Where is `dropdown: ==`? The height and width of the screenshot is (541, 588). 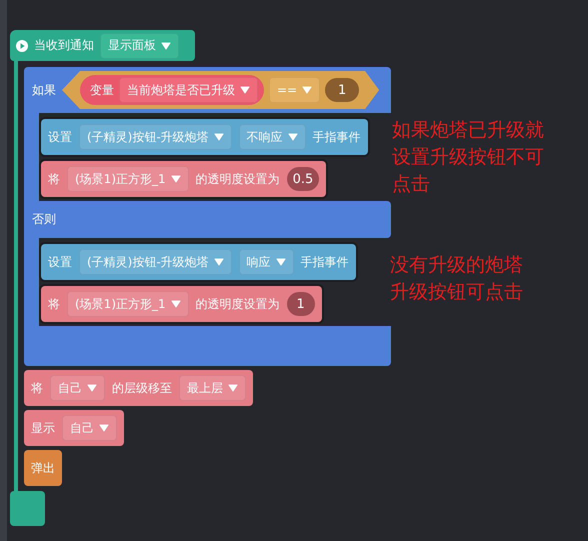
dropdown: == is located at coordinates (294, 90).